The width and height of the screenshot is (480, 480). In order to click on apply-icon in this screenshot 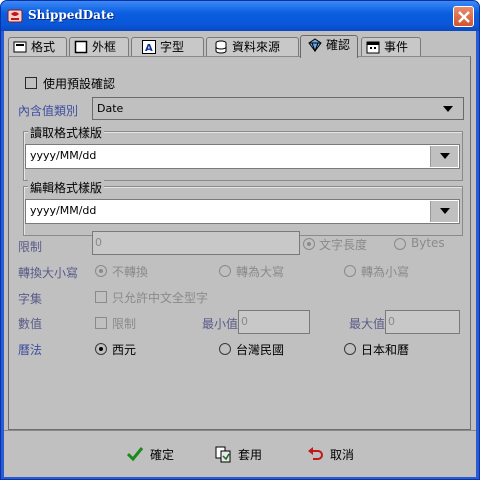, I will do `click(223, 454)`.